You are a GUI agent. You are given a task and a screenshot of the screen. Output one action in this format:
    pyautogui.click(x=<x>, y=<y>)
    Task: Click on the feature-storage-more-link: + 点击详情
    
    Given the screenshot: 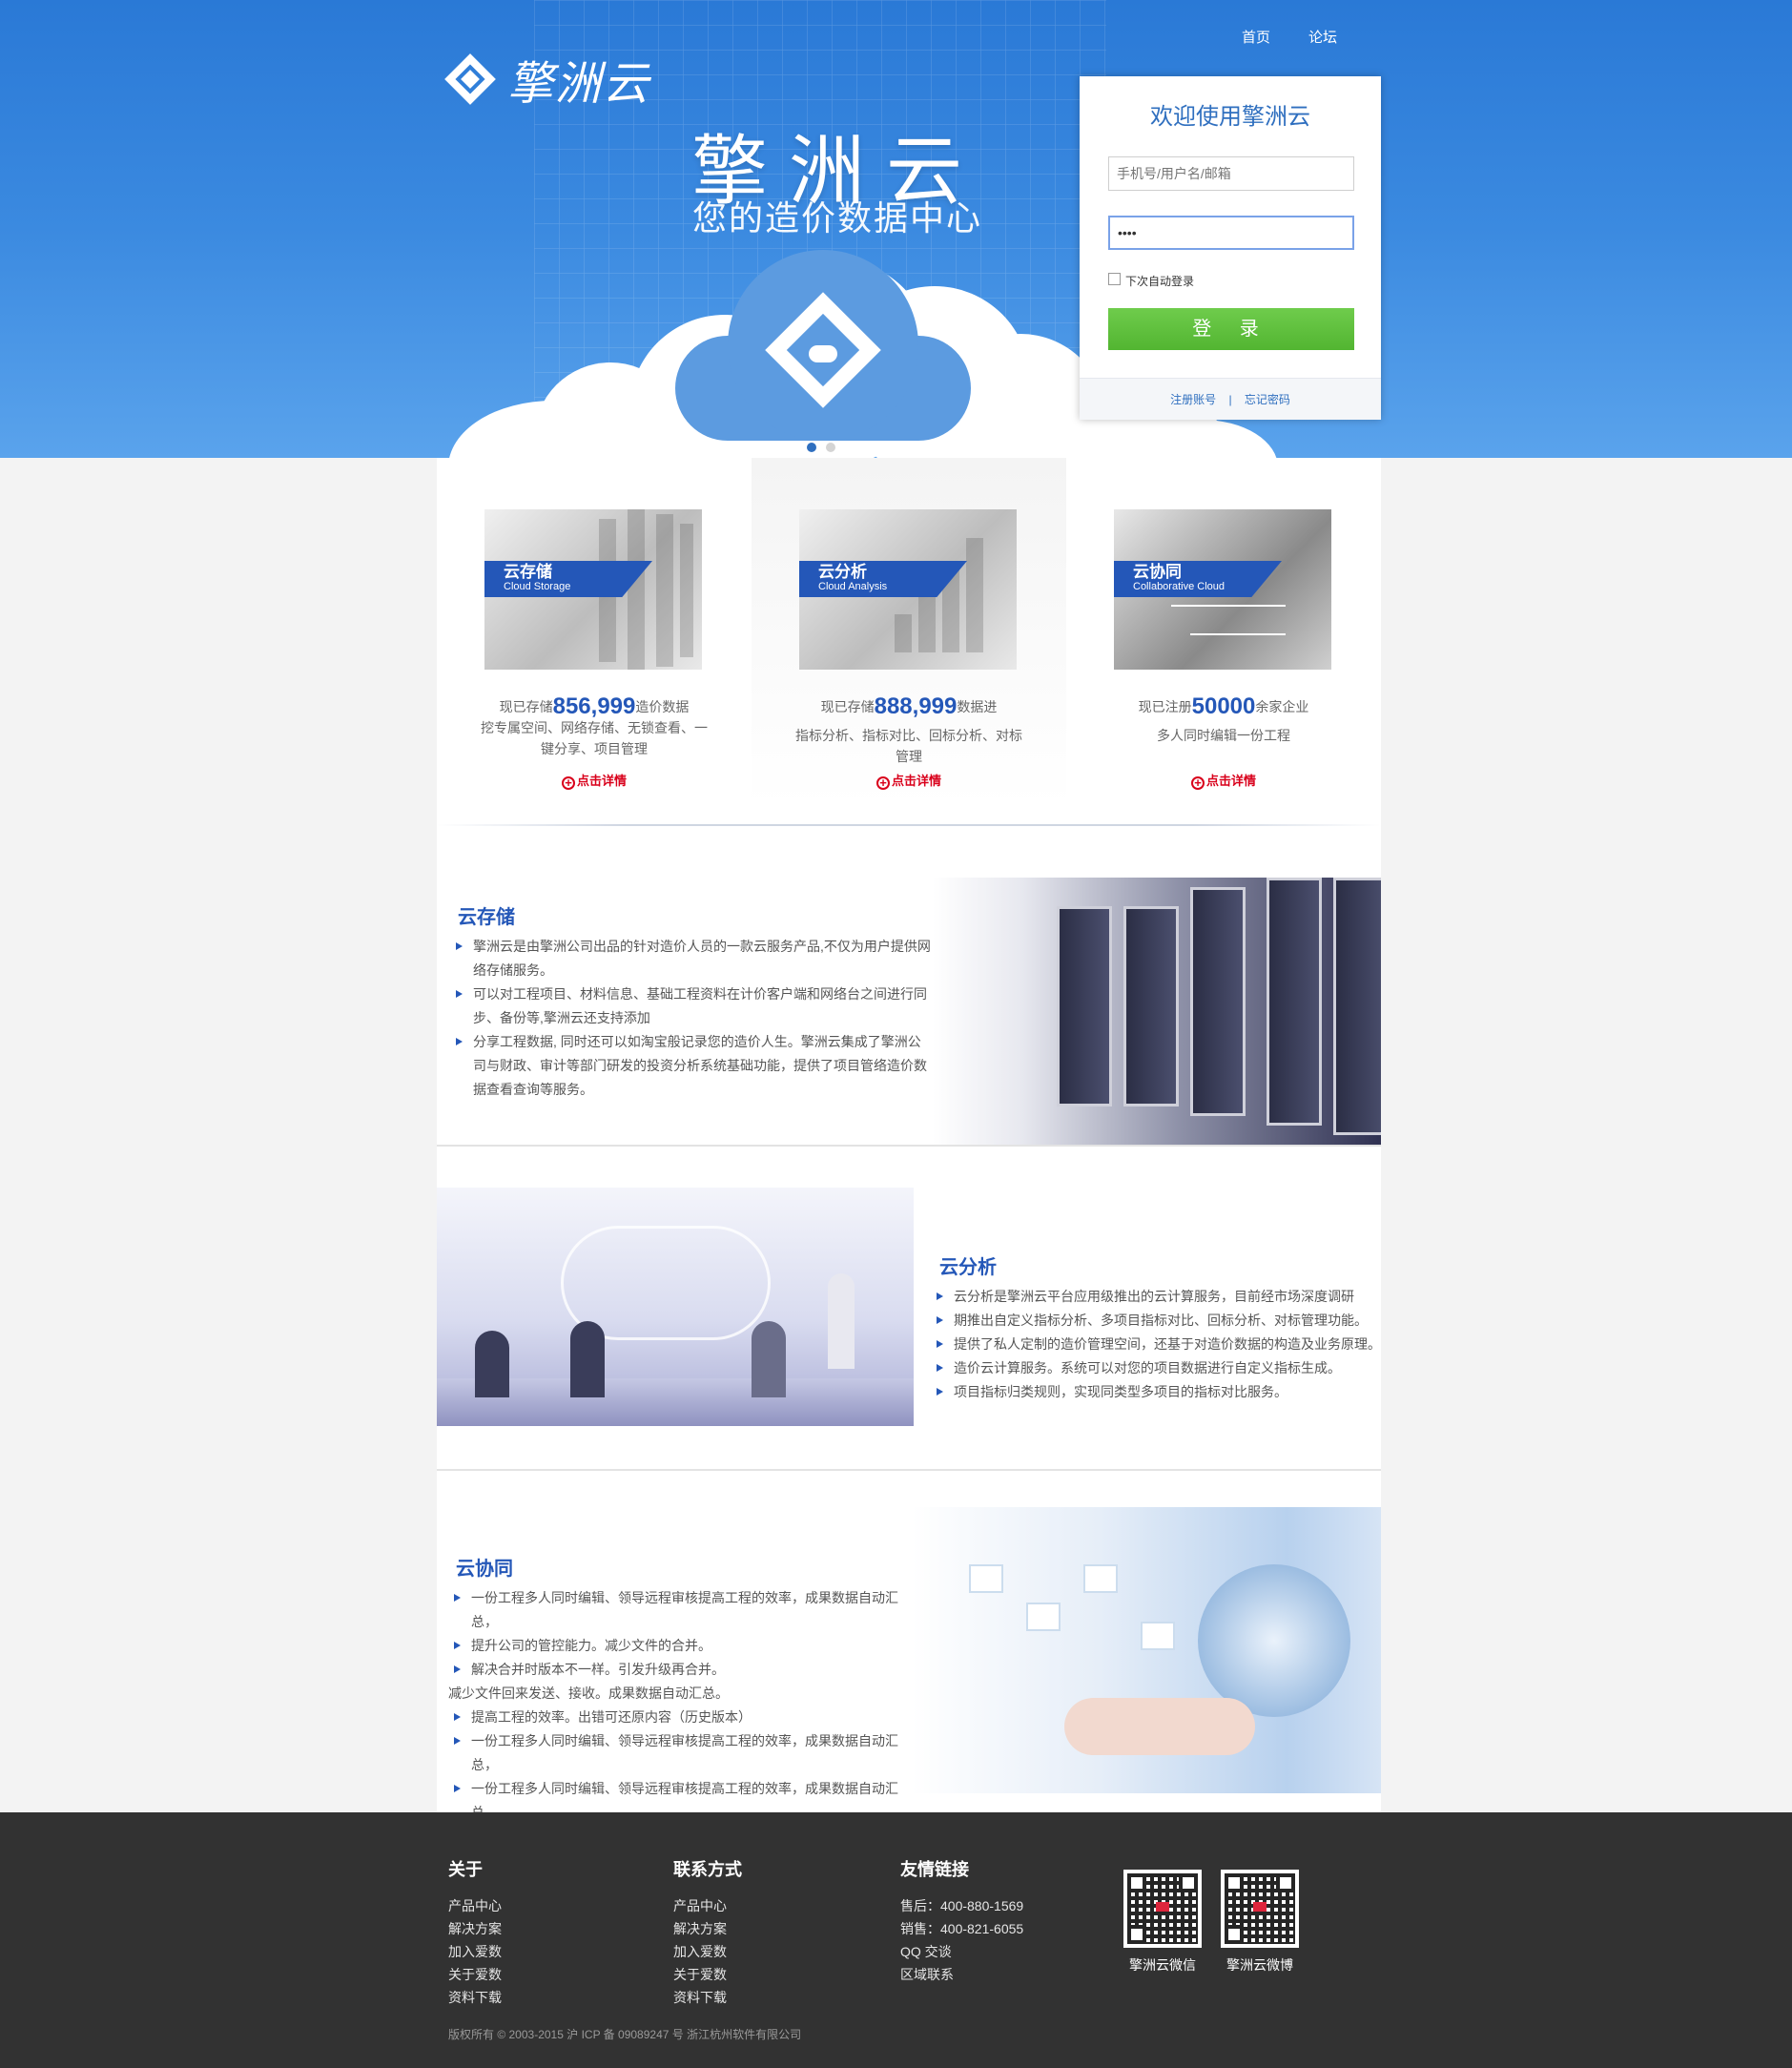 What is the action you would take?
    pyautogui.click(x=594, y=780)
    